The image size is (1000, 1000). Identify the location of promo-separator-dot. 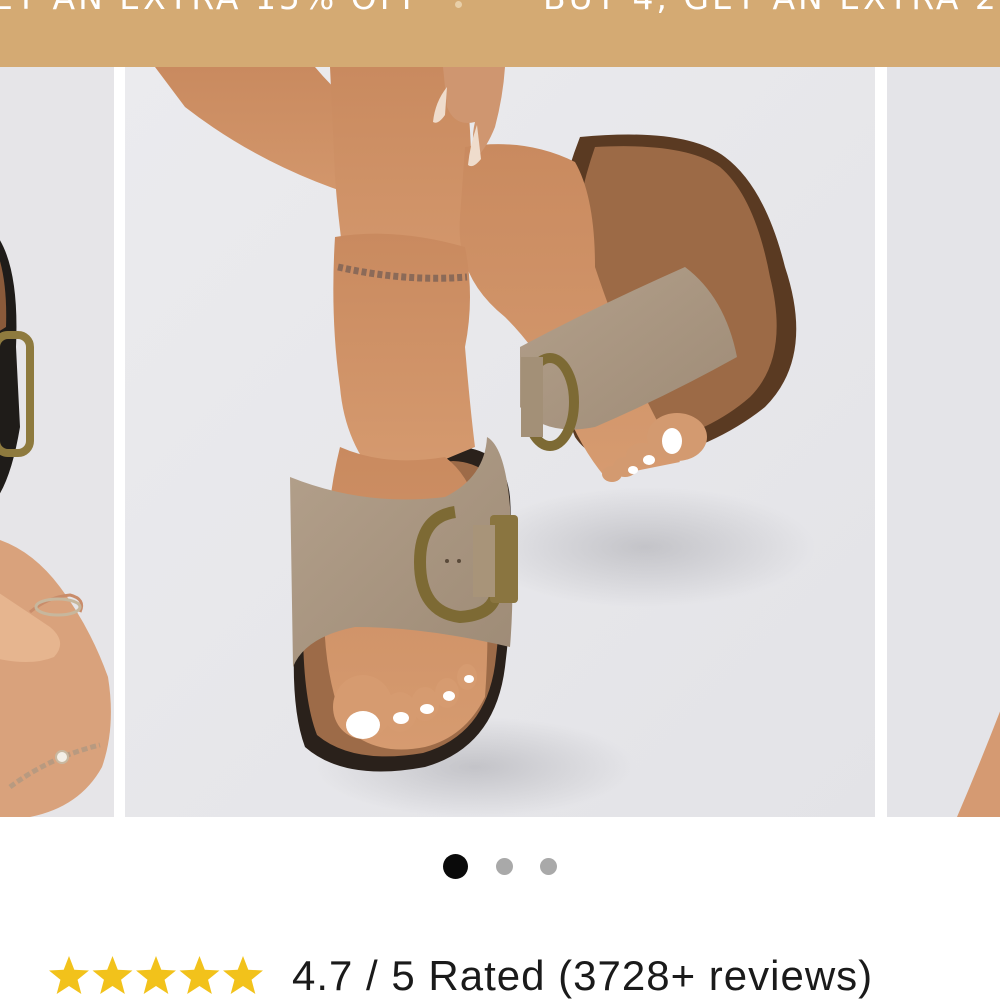
(458, 4).